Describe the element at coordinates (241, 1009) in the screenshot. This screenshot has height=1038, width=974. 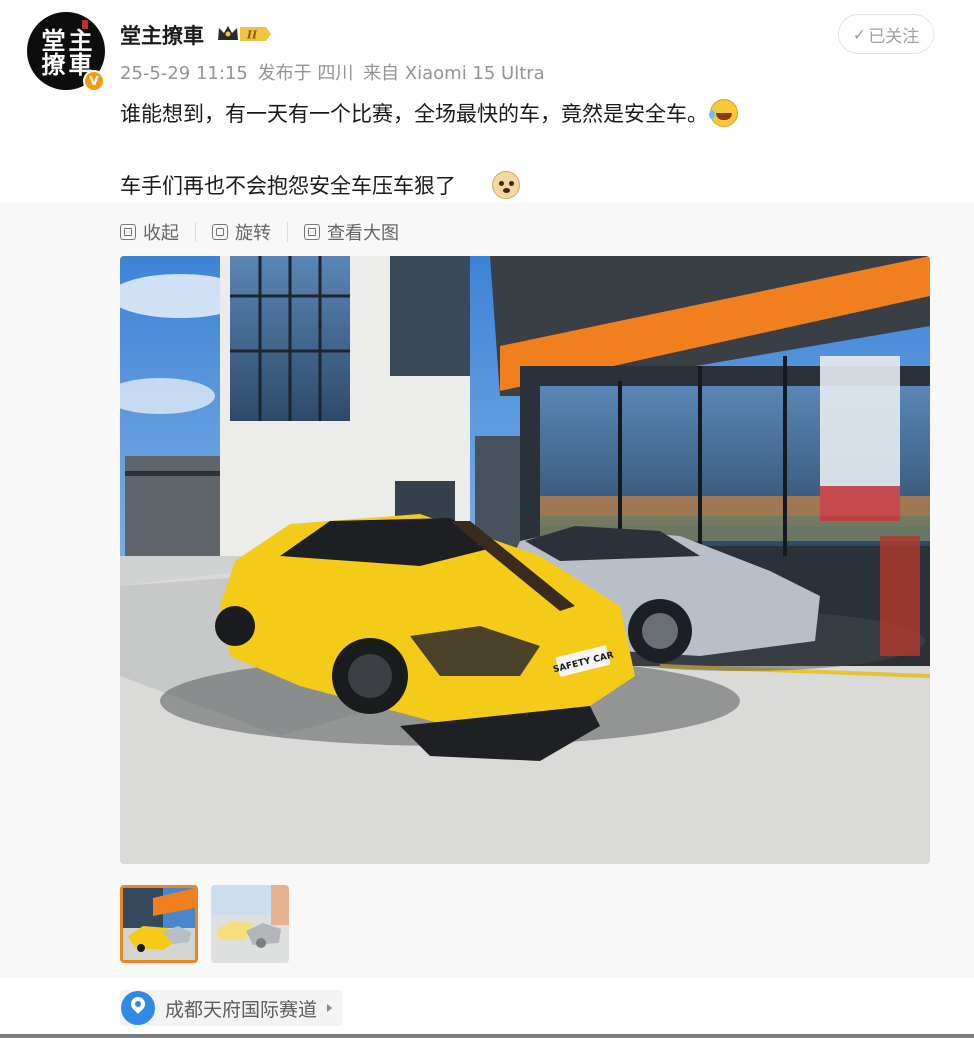
I see `location-label: 成都天府国际赛道` at that location.